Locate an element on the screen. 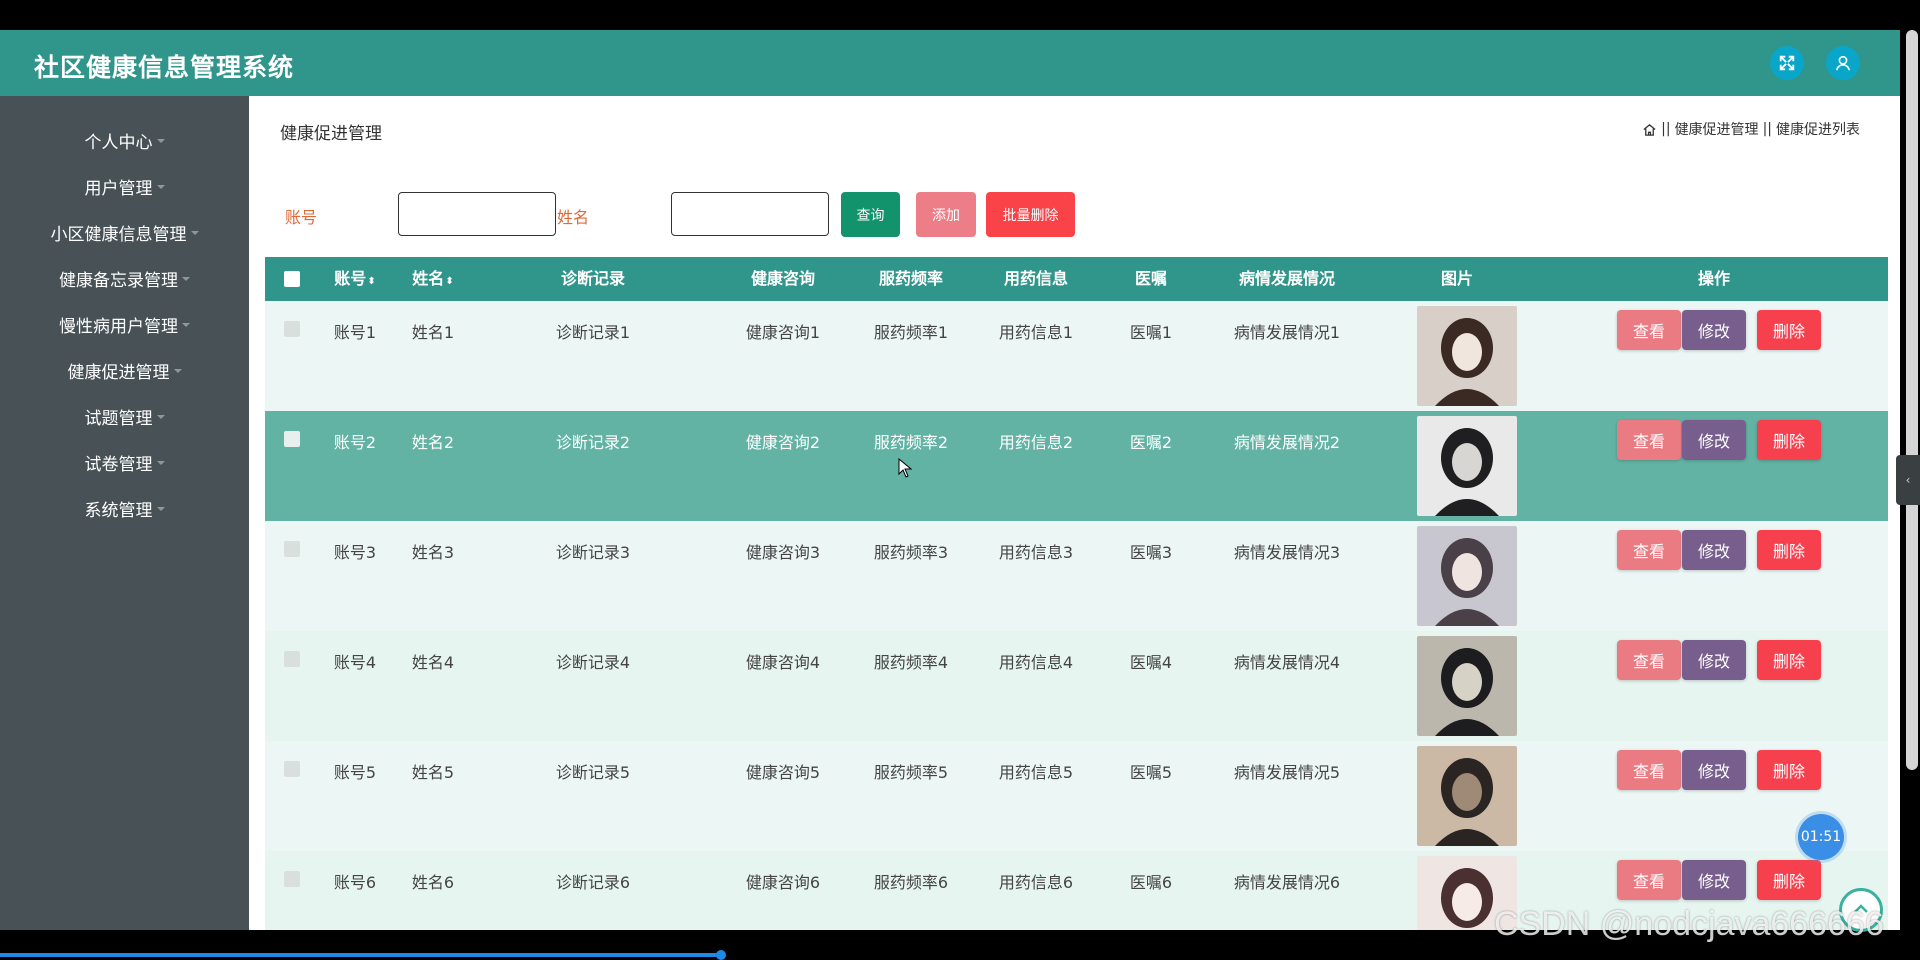 Image resolution: width=1920 pixels, height=960 pixels. app-title: 社区健康信息管理系统 is located at coordinates (164, 67).